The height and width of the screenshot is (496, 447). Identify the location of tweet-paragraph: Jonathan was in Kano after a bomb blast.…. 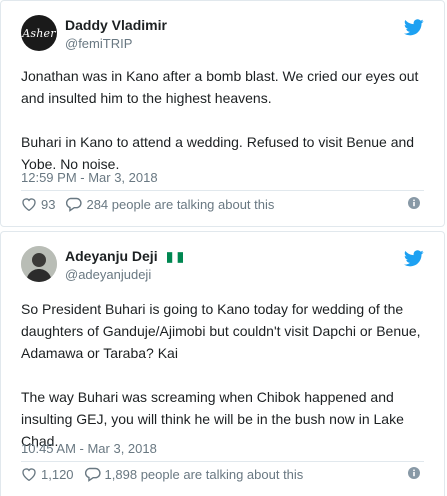
(220, 87).